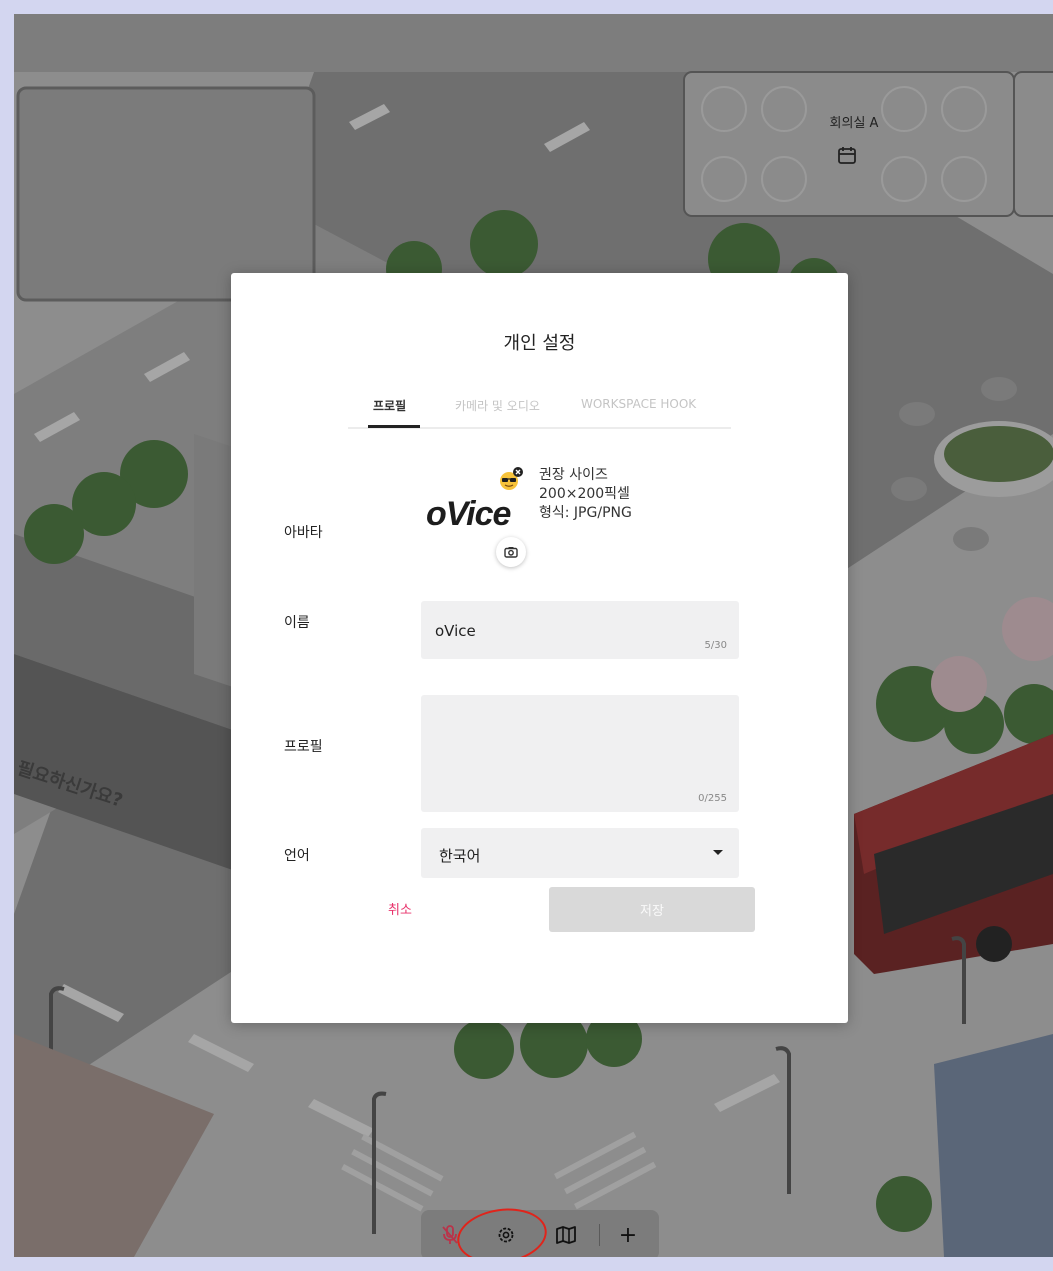 This screenshot has width=1053, height=1271. I want to click on profile-textarea: 0/255, so click(580, 753).